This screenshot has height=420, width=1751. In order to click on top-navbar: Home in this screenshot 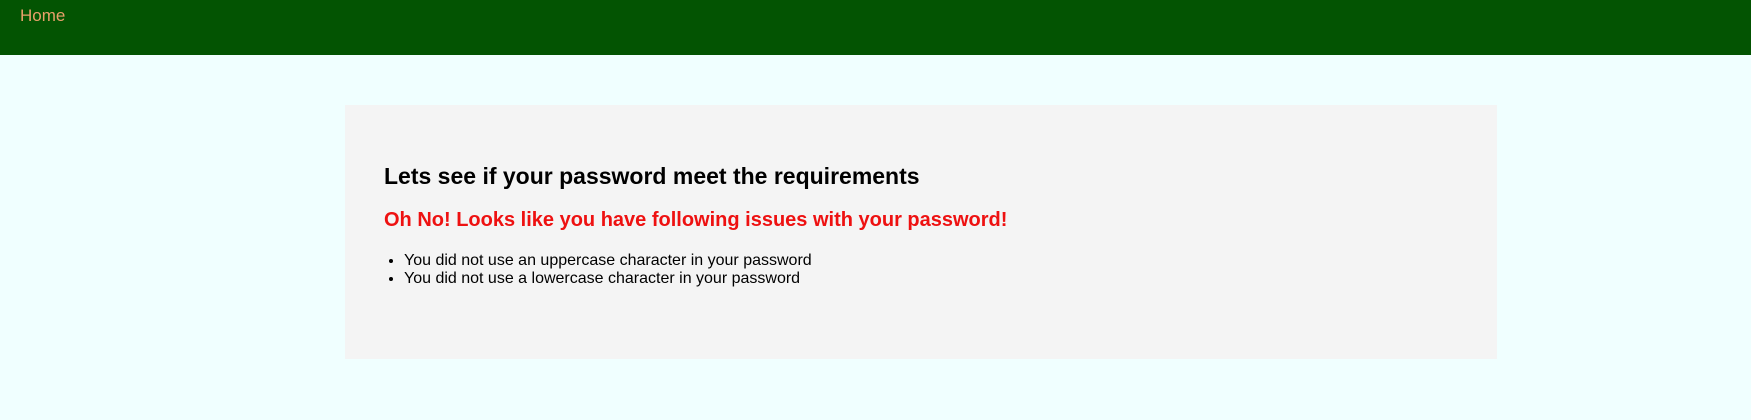, I will do `click(875, 27)`.